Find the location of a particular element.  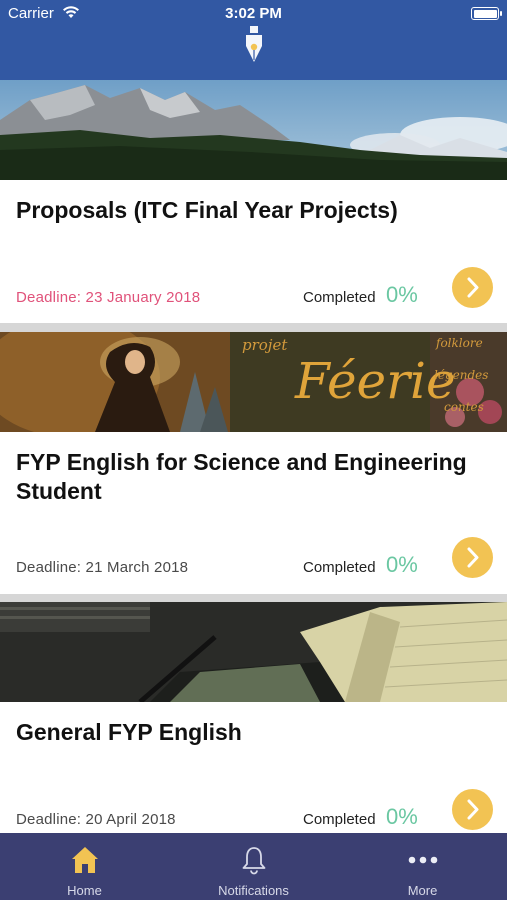

pen-nib-logo-icon is located at coordinates (254, 45).